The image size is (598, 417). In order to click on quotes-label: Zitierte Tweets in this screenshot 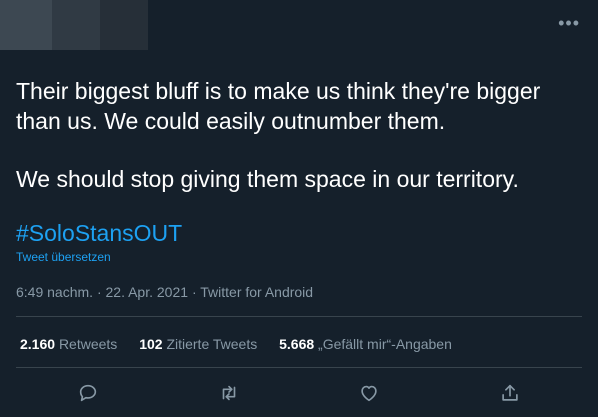, I will do `click(212, 344)`.